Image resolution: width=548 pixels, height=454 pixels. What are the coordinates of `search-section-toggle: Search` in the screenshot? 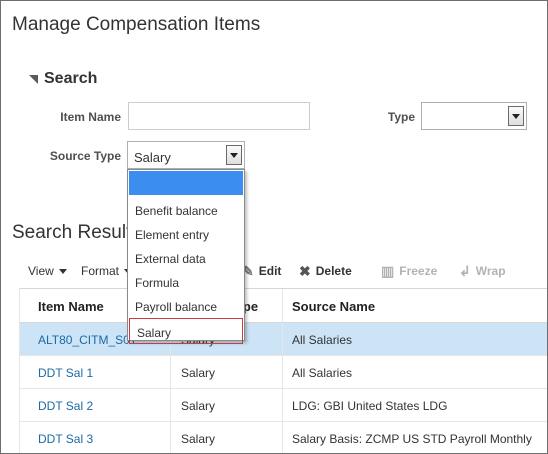 It's located at (63, 79).